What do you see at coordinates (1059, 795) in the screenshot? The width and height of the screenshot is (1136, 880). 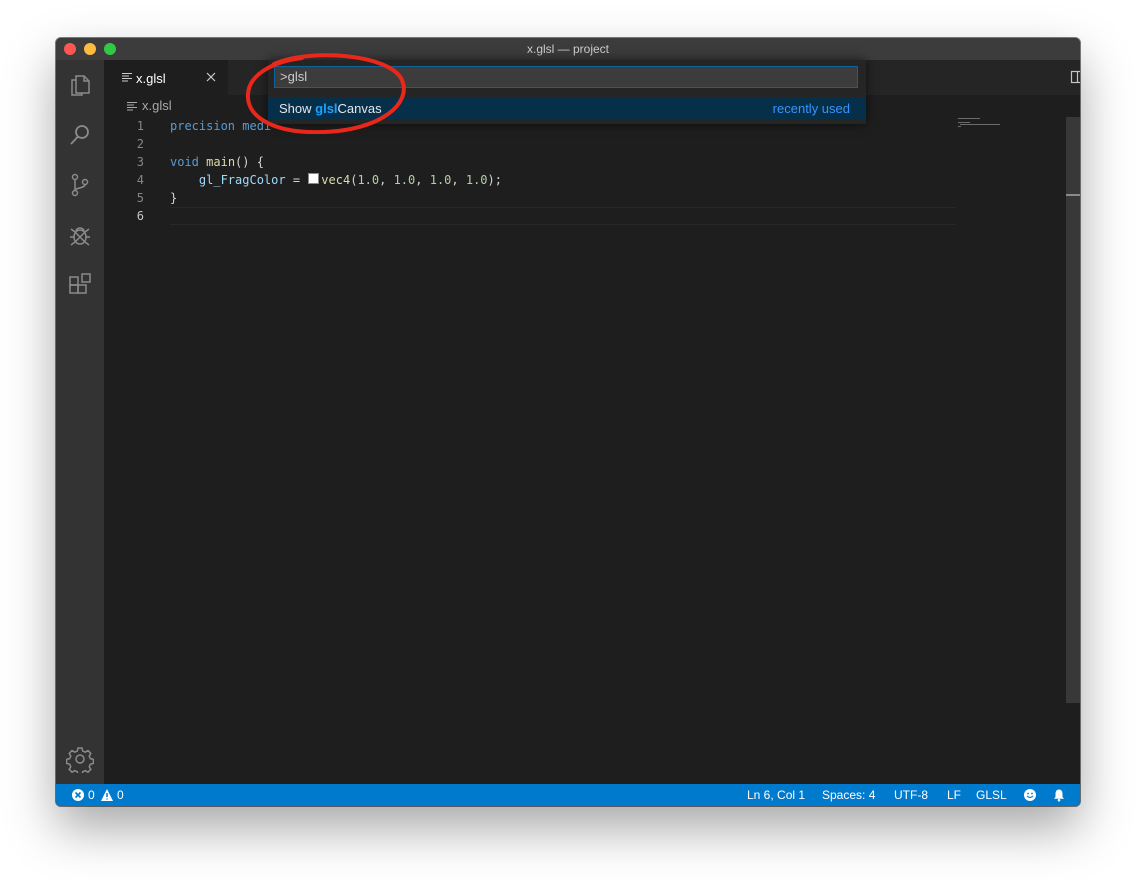 I see `bell-icon` at bounding box center [1059, 795].